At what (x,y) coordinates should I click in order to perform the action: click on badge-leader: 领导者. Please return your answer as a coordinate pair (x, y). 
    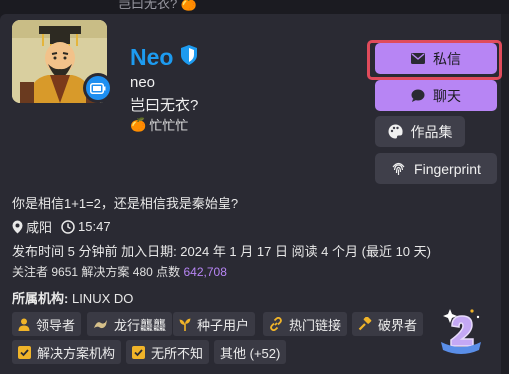
    Looking at the image, I should click on (47, 324).